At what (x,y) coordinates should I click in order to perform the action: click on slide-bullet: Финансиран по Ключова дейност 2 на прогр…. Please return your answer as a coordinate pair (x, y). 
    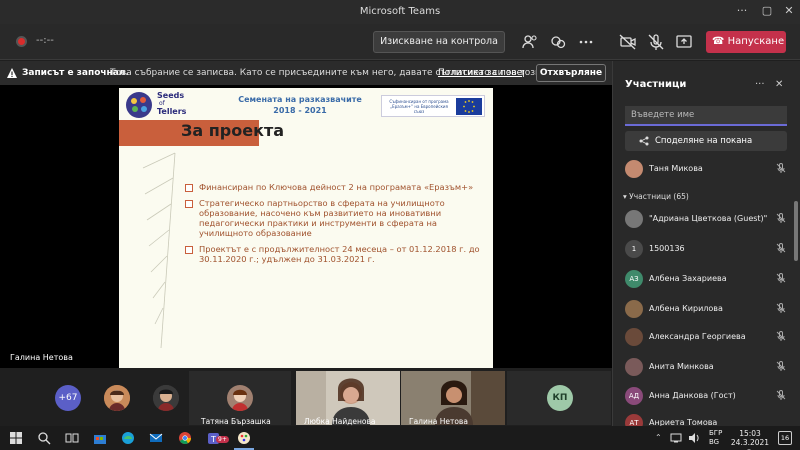
    Looking at the image, I should click on (335, 187).